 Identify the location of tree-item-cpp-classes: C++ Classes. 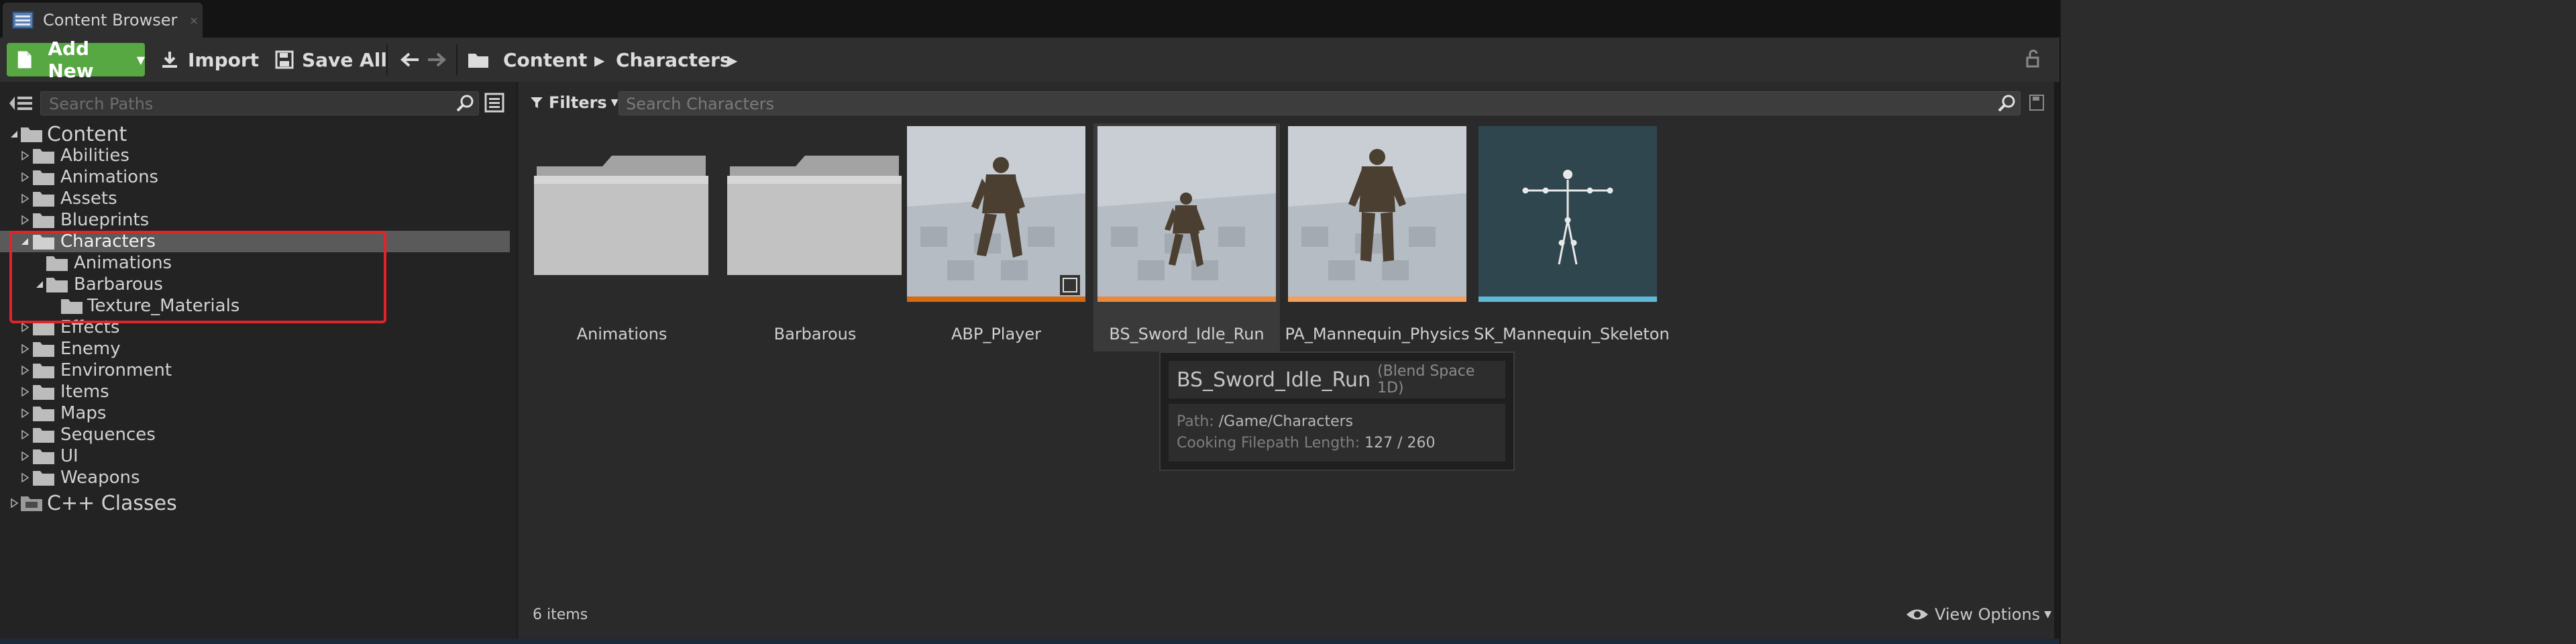
(255, 503).